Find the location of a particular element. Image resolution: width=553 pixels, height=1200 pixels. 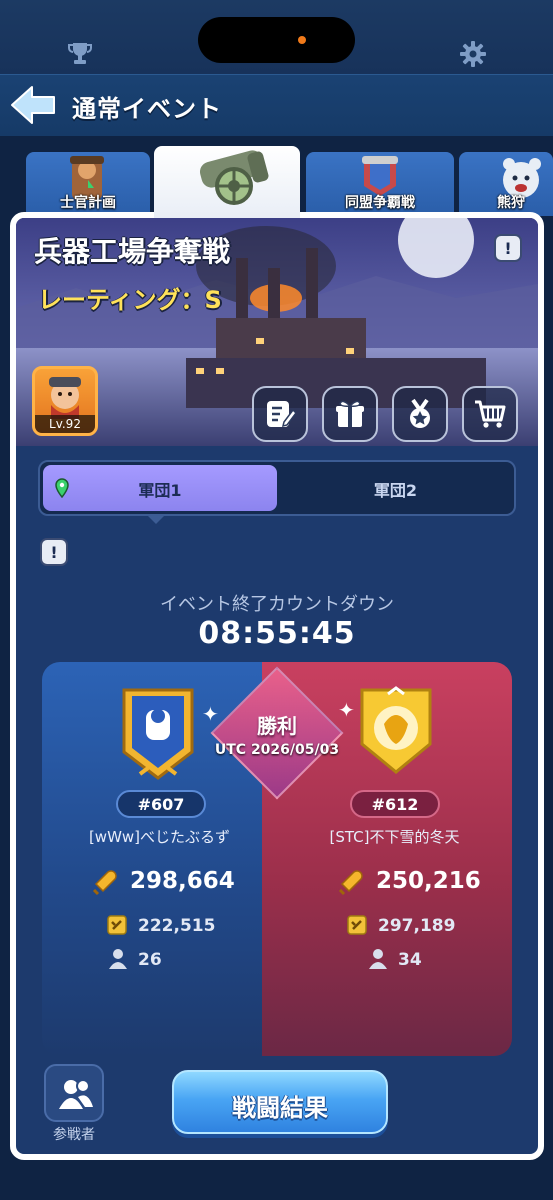

event-tabs: 士官計画 同盟争覇戦 熊狩 is located at coordinates (276, 182).